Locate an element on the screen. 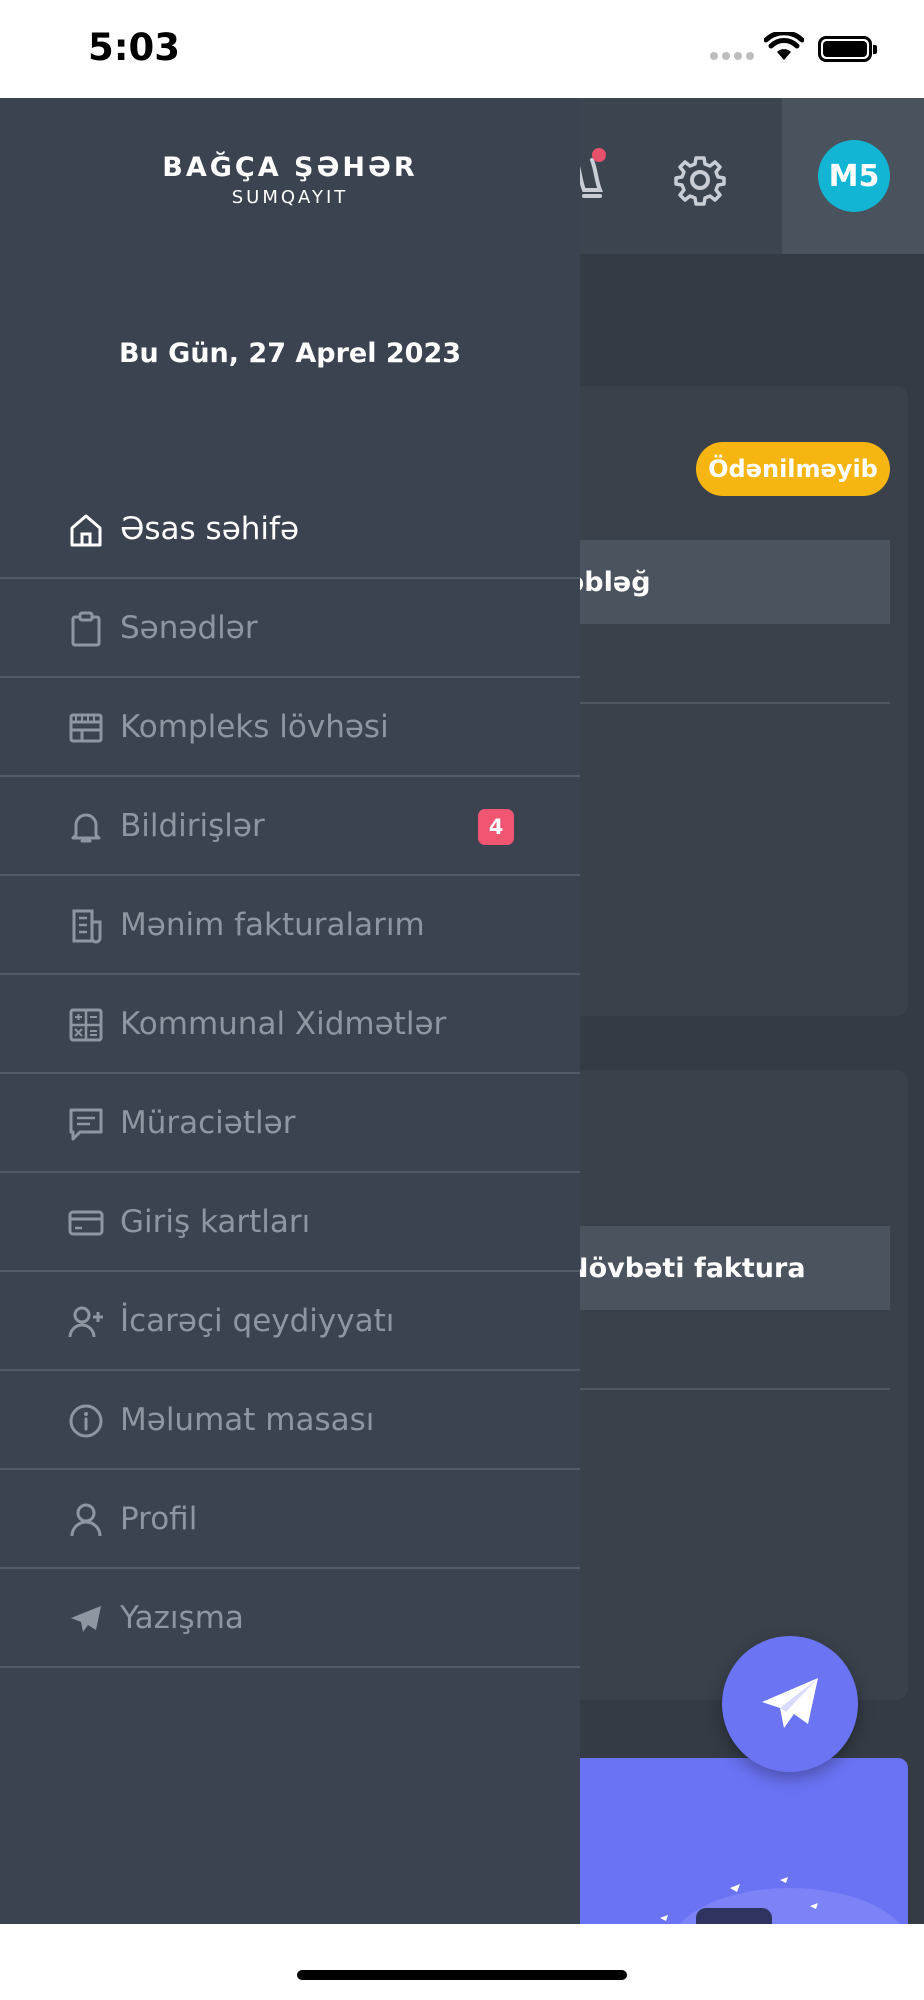 Image resolution: width=924 pixels, height=2000 pixels. settings-gear-icon is located at coordinates (700, 180).